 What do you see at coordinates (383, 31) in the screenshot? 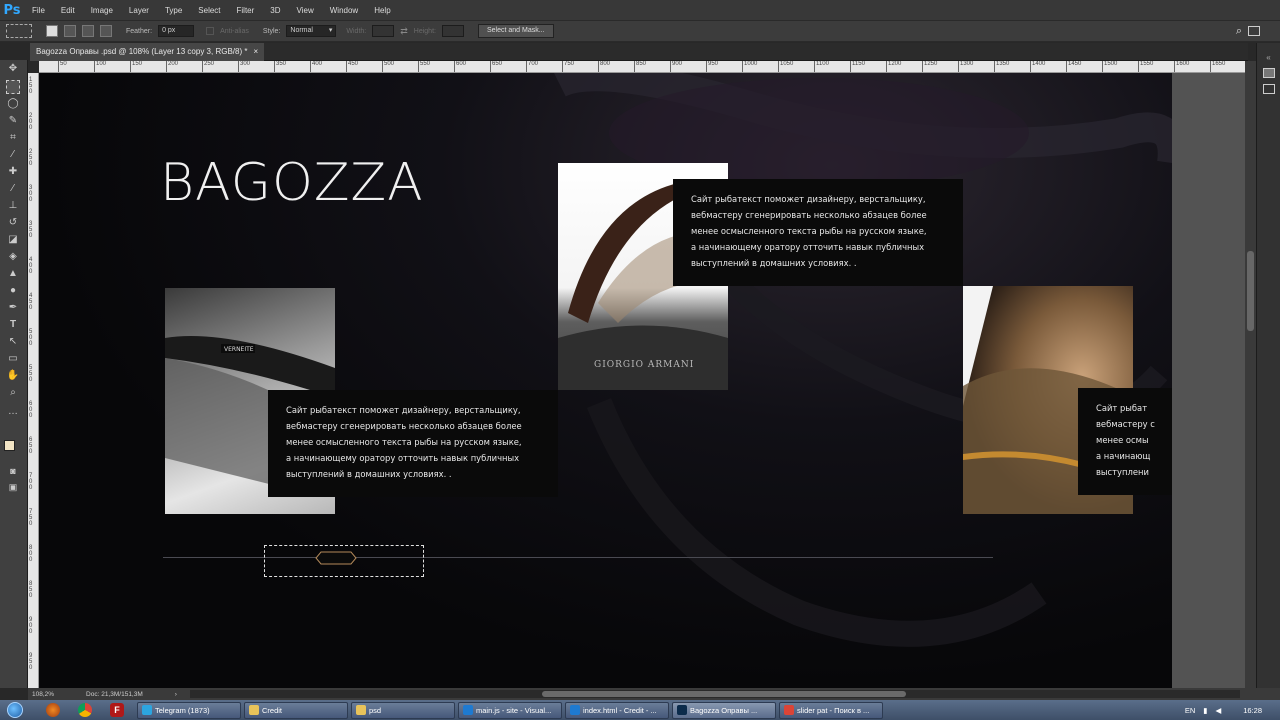
I see `width-input` at bounding box center [383, 31].